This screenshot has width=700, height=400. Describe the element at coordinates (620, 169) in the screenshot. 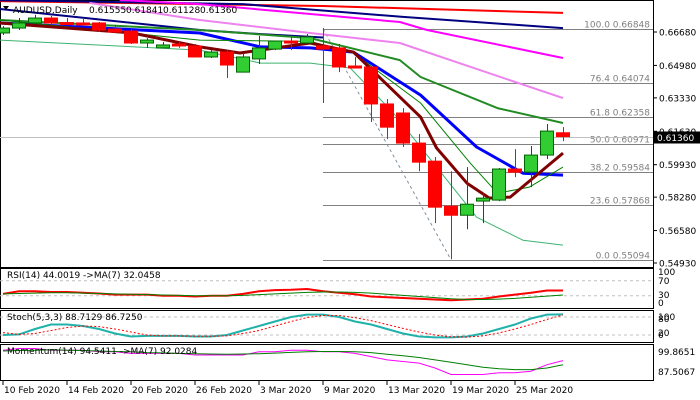

I see `fib-level-label: 38.2 0.59584` at that location.